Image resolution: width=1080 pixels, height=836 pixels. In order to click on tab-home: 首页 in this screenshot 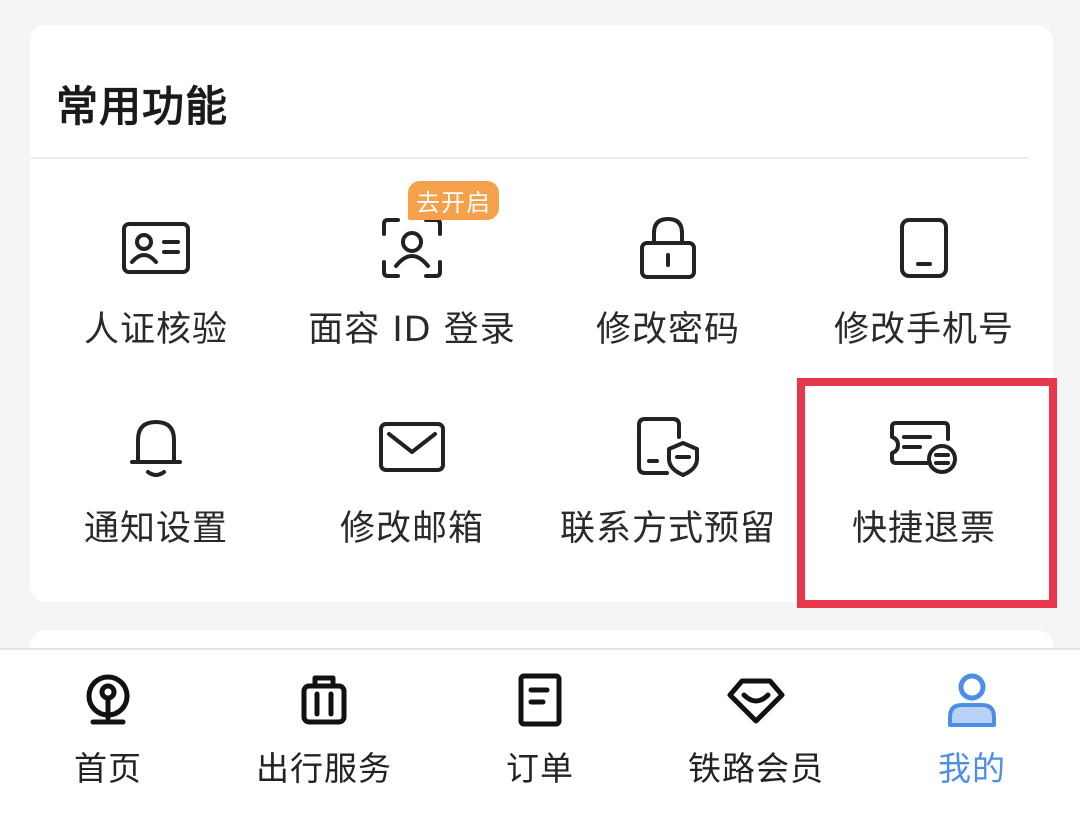, I will do `click(108, 743)`.